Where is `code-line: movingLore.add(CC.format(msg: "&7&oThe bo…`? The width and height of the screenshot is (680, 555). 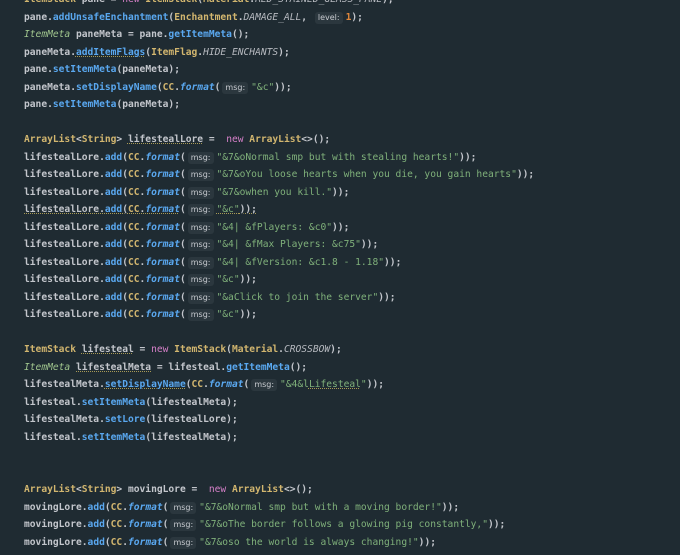 code-line: movingLore.add(CC.format(msg: "&7&oThe bo… is located at coordinates (340, 525).